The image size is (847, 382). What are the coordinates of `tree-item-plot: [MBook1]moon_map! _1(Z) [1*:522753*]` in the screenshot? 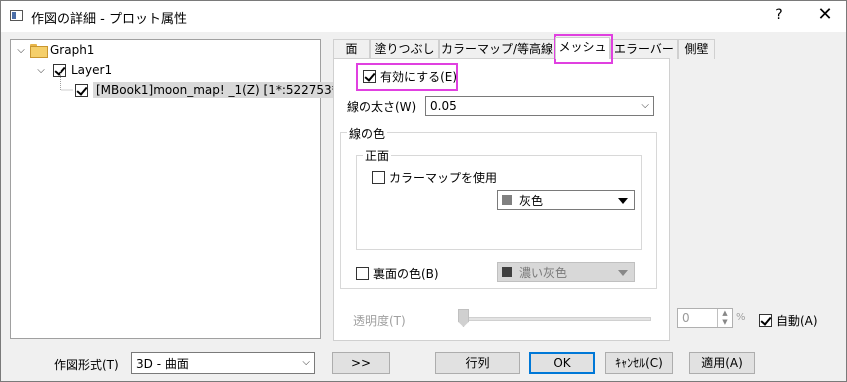 It's located at (210, 90).